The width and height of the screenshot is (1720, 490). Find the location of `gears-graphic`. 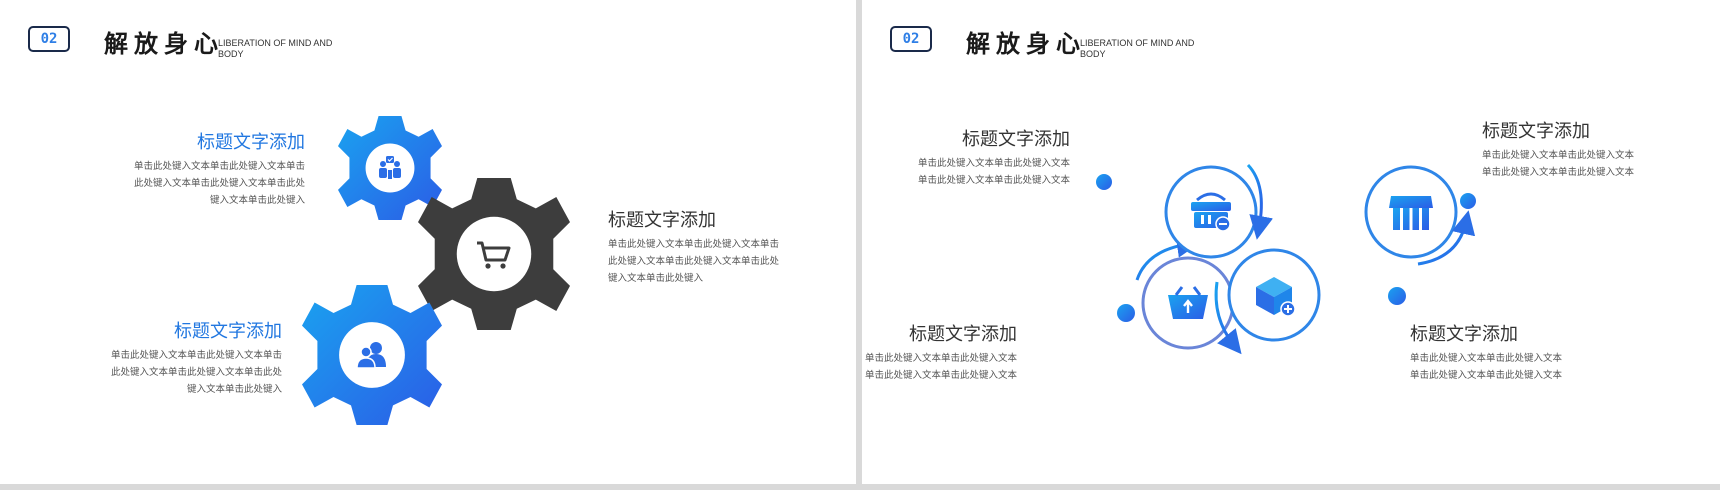

gears-graphic is located at coordinates (436, 270).